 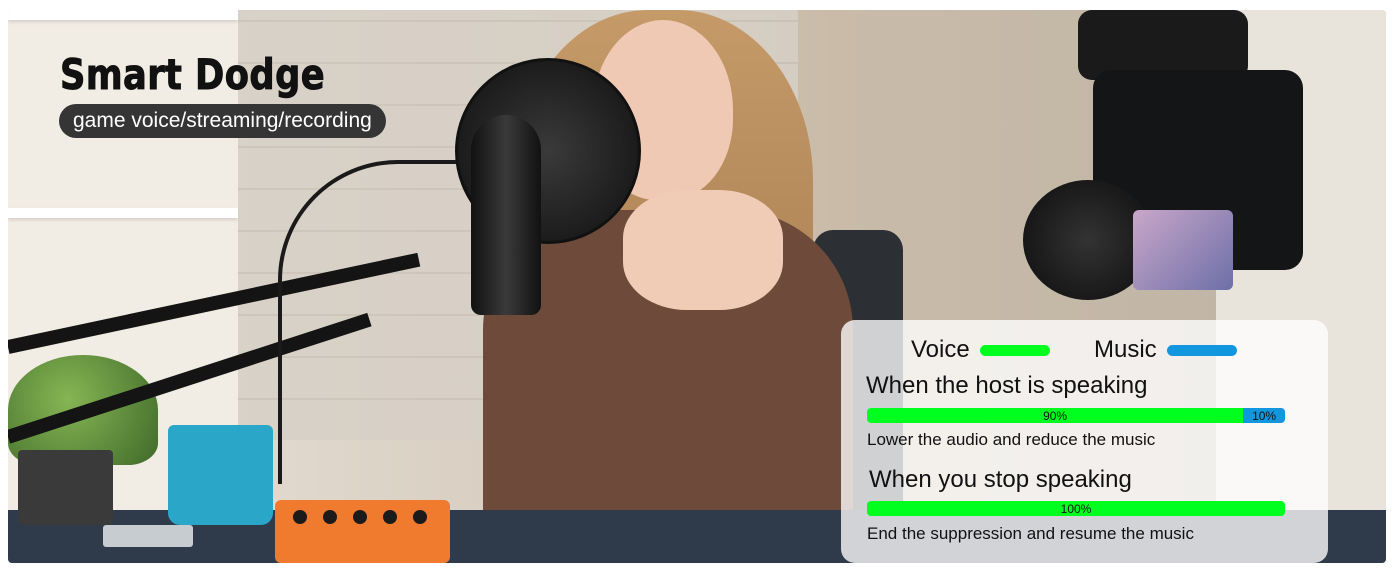 What do you see at coordinates (940, 349) in the screenshot?
I see `legend-voice-label: Voice` at bounding box center [940, 349].